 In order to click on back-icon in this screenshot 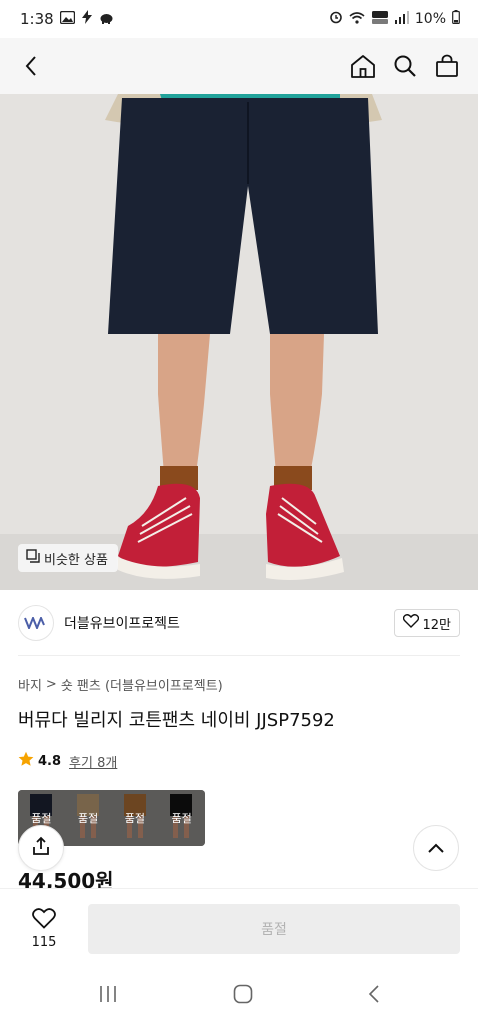, I will do `click(31, 66)`.